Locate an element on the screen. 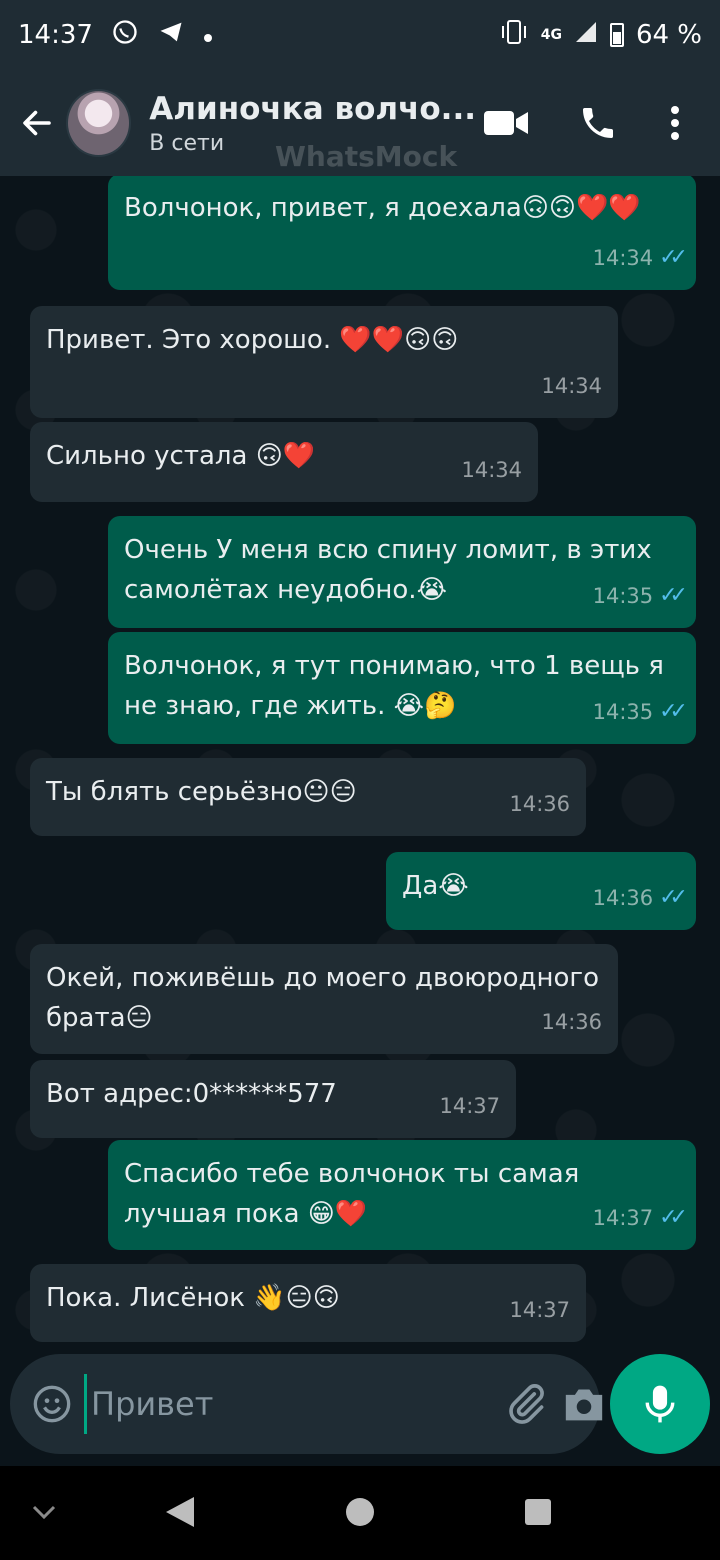 The width and height of the screenshot is (720, 1560). voice-call-button is located at coordinates (598, 123).